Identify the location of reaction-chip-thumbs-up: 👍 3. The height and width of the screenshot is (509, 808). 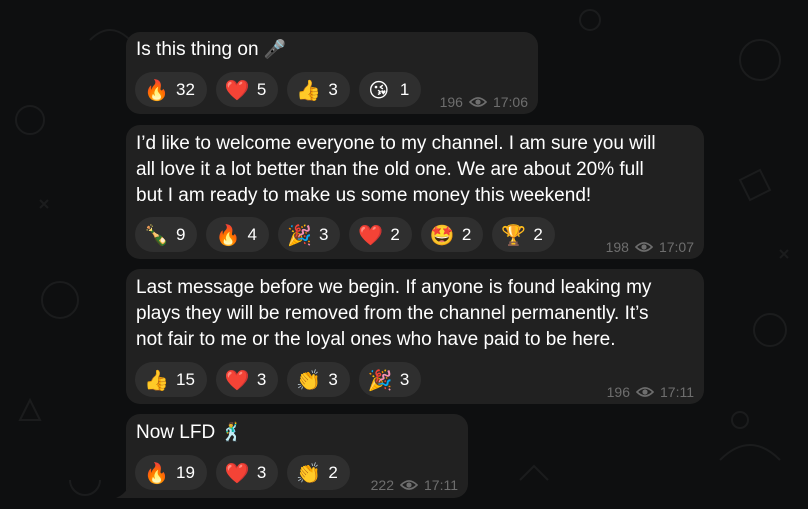
(318, 89).